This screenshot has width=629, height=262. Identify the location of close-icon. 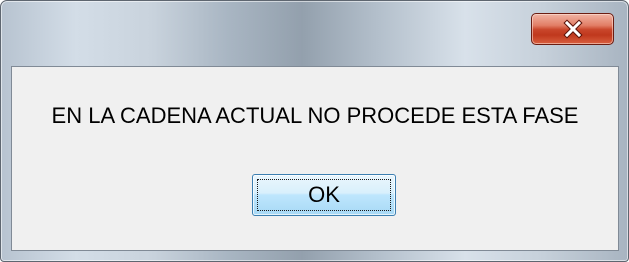
(572, 29).